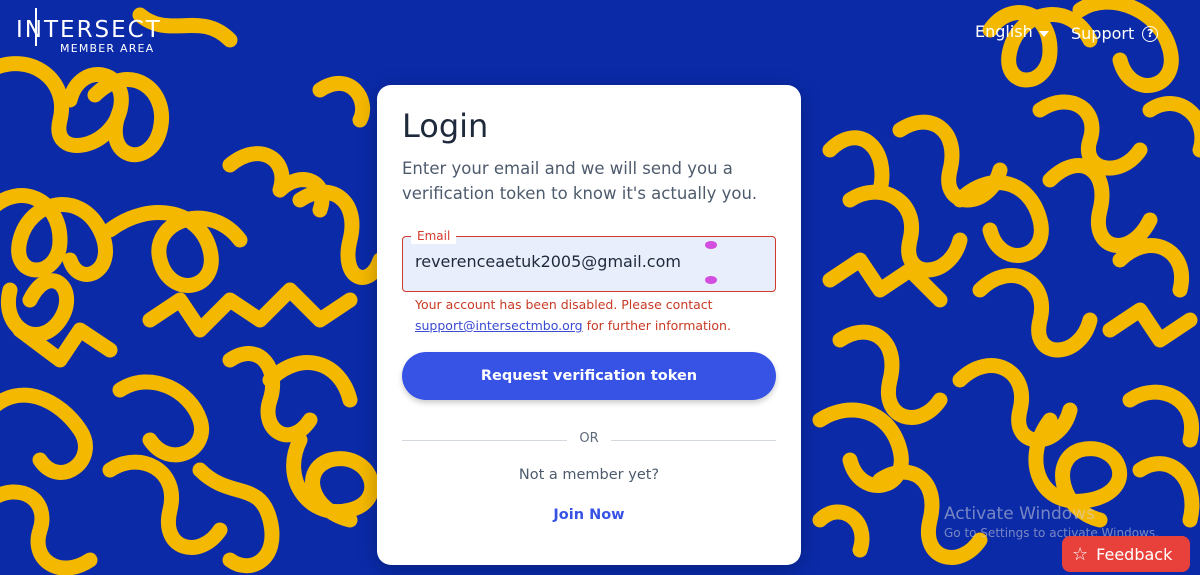  Describe the element at coordinates (1103, 33) in the screenshot. I see `support-label: Support` at that location.